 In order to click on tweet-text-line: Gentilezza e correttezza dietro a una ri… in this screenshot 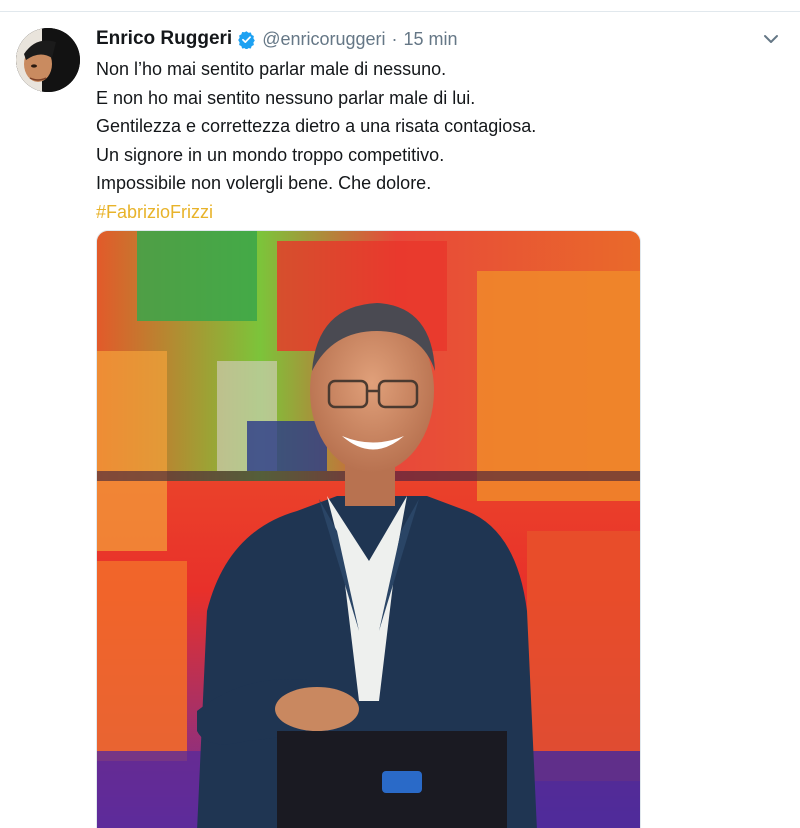, I will do `click(316, 126)`.